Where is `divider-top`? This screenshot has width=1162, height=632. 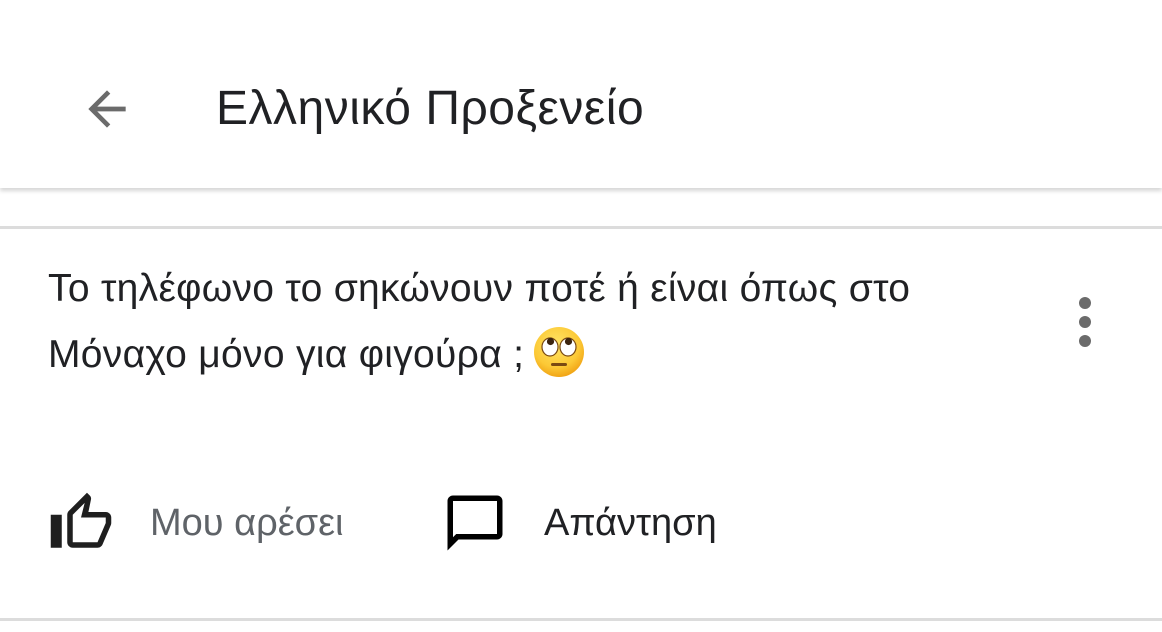
divider-top is located at coordinates (581, 227).